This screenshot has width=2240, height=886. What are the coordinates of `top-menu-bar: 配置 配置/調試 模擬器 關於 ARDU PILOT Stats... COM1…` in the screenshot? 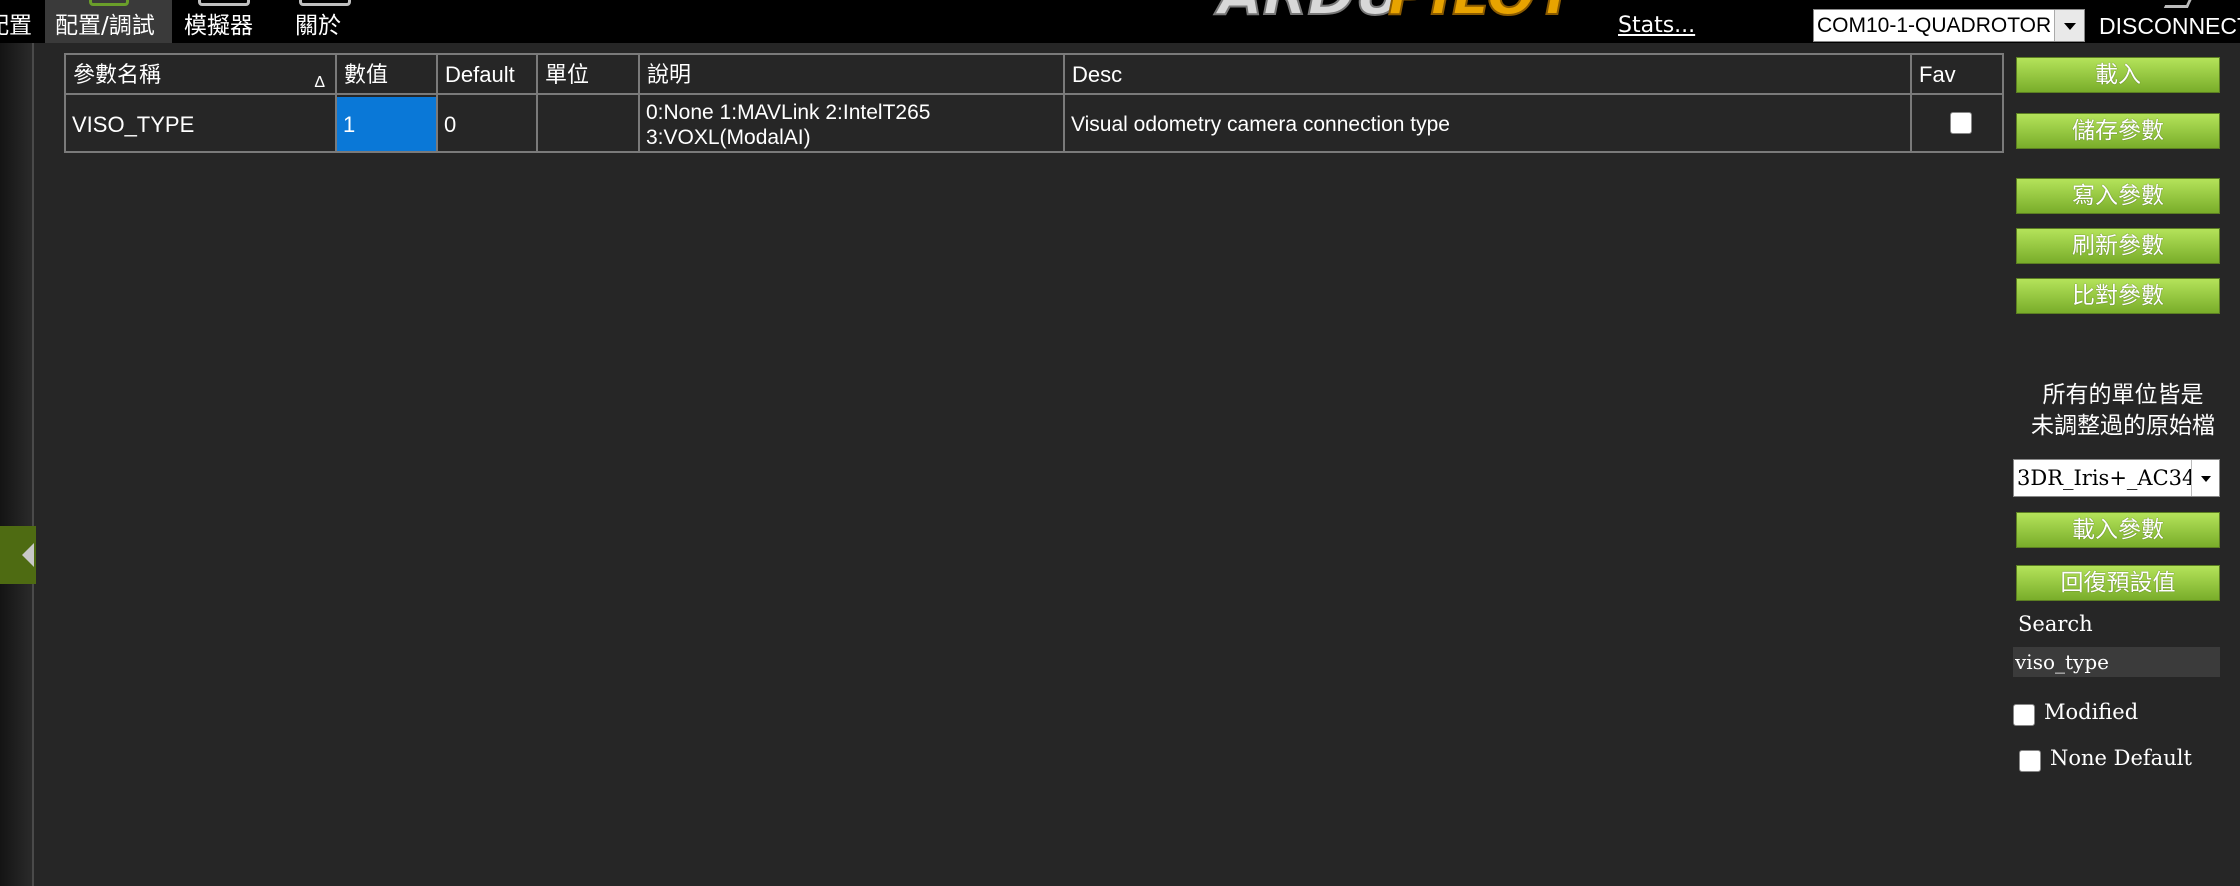 It's located at (1120, 21).